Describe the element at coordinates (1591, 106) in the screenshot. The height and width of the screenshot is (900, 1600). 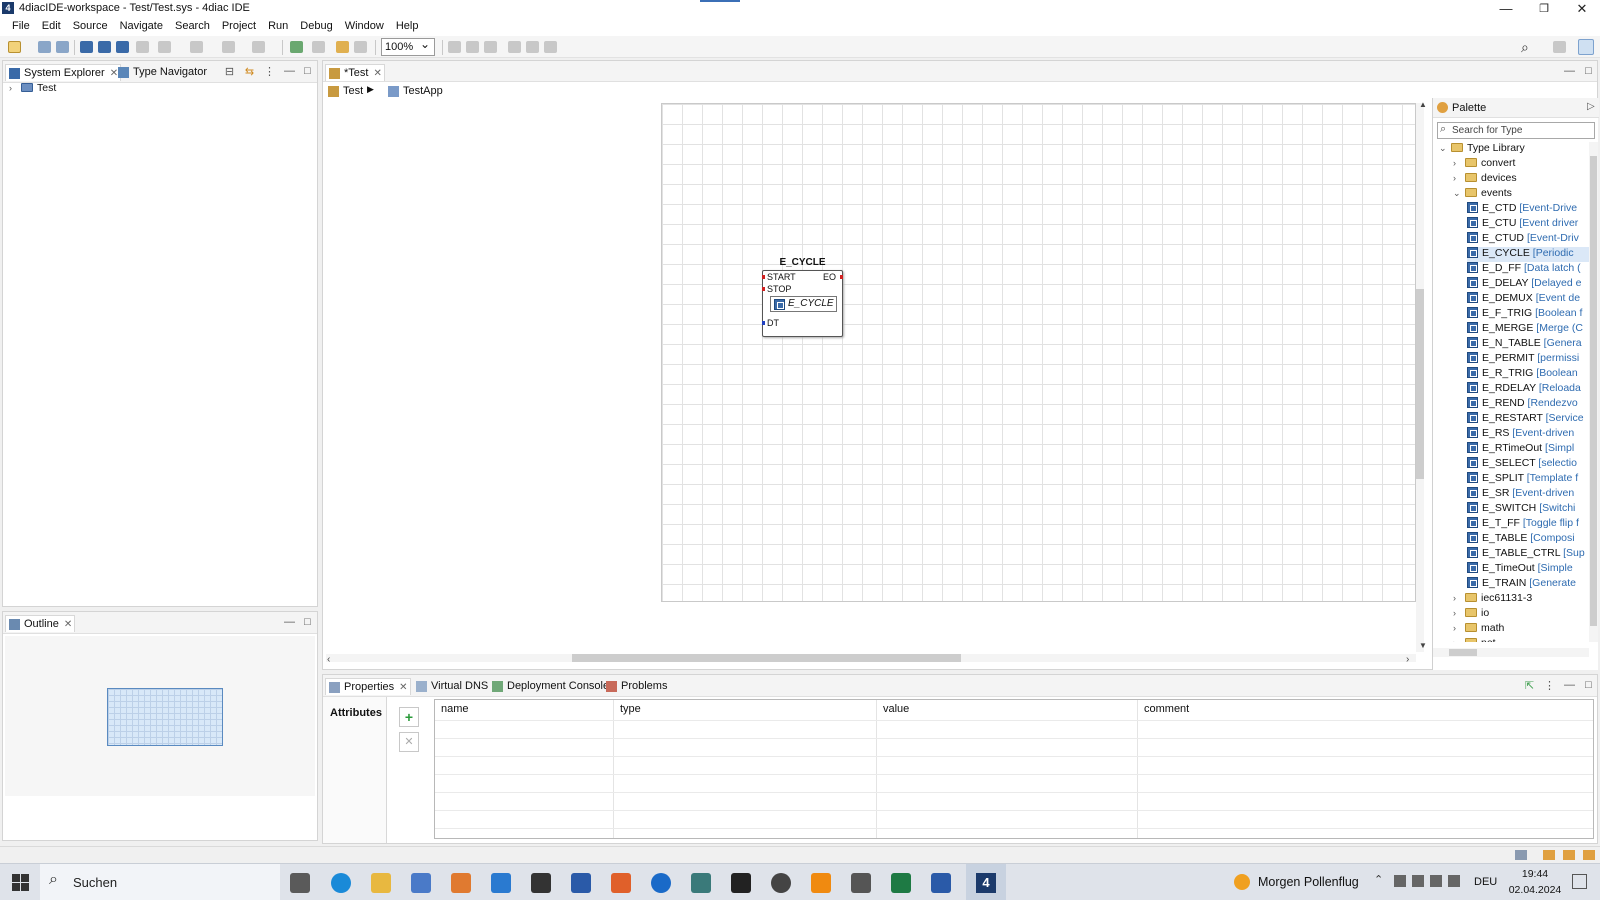
I see `palette-collapse-icon: ▷` at that location.